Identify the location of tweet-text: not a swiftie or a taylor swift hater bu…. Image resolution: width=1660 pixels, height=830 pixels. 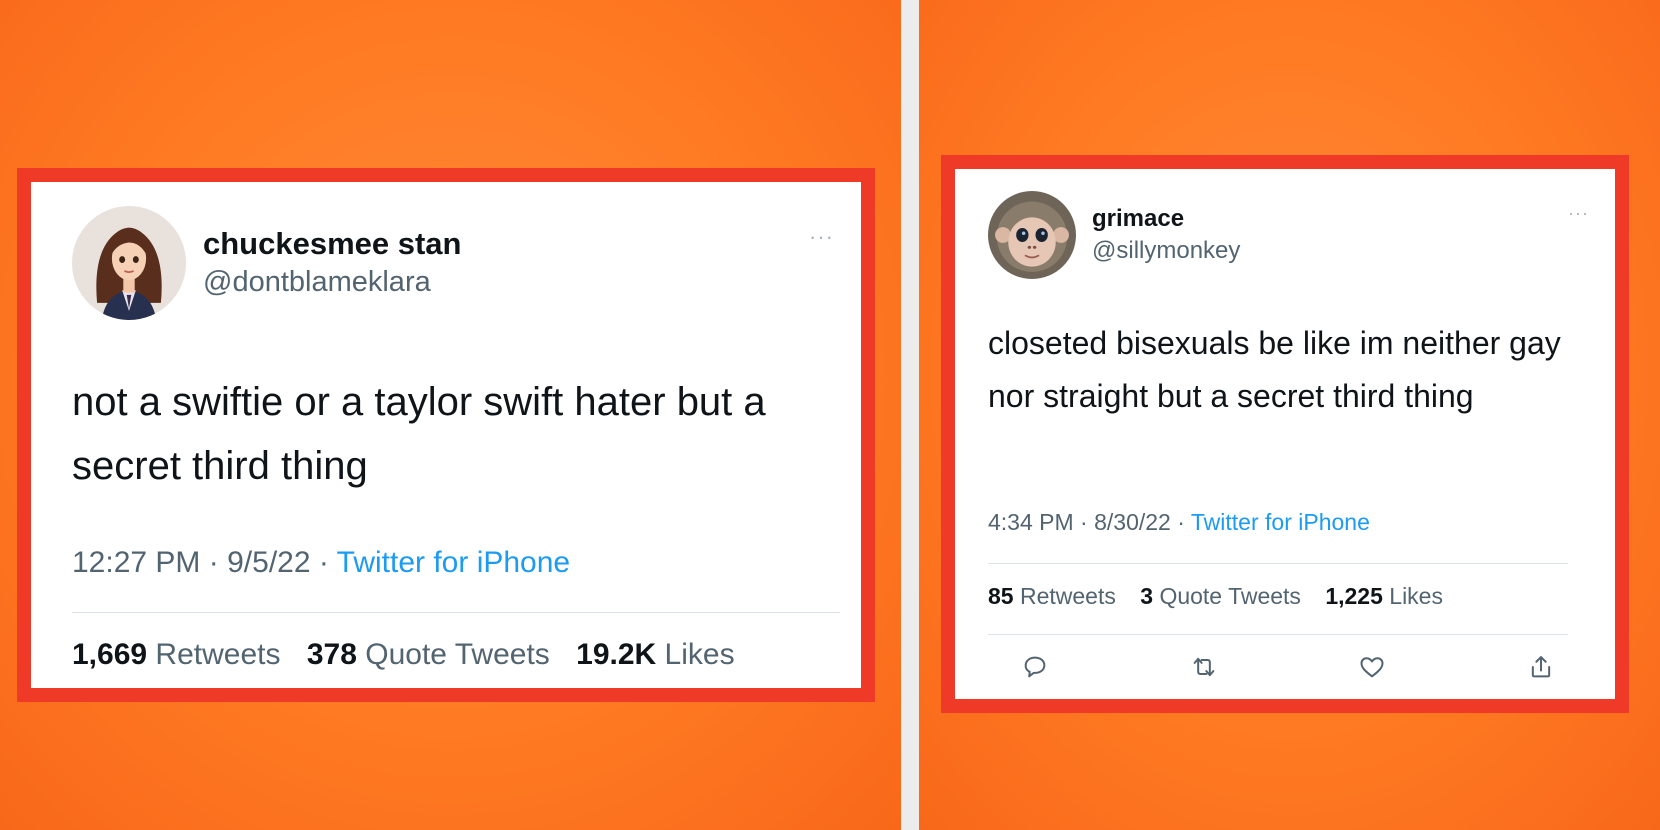
(419, 434).